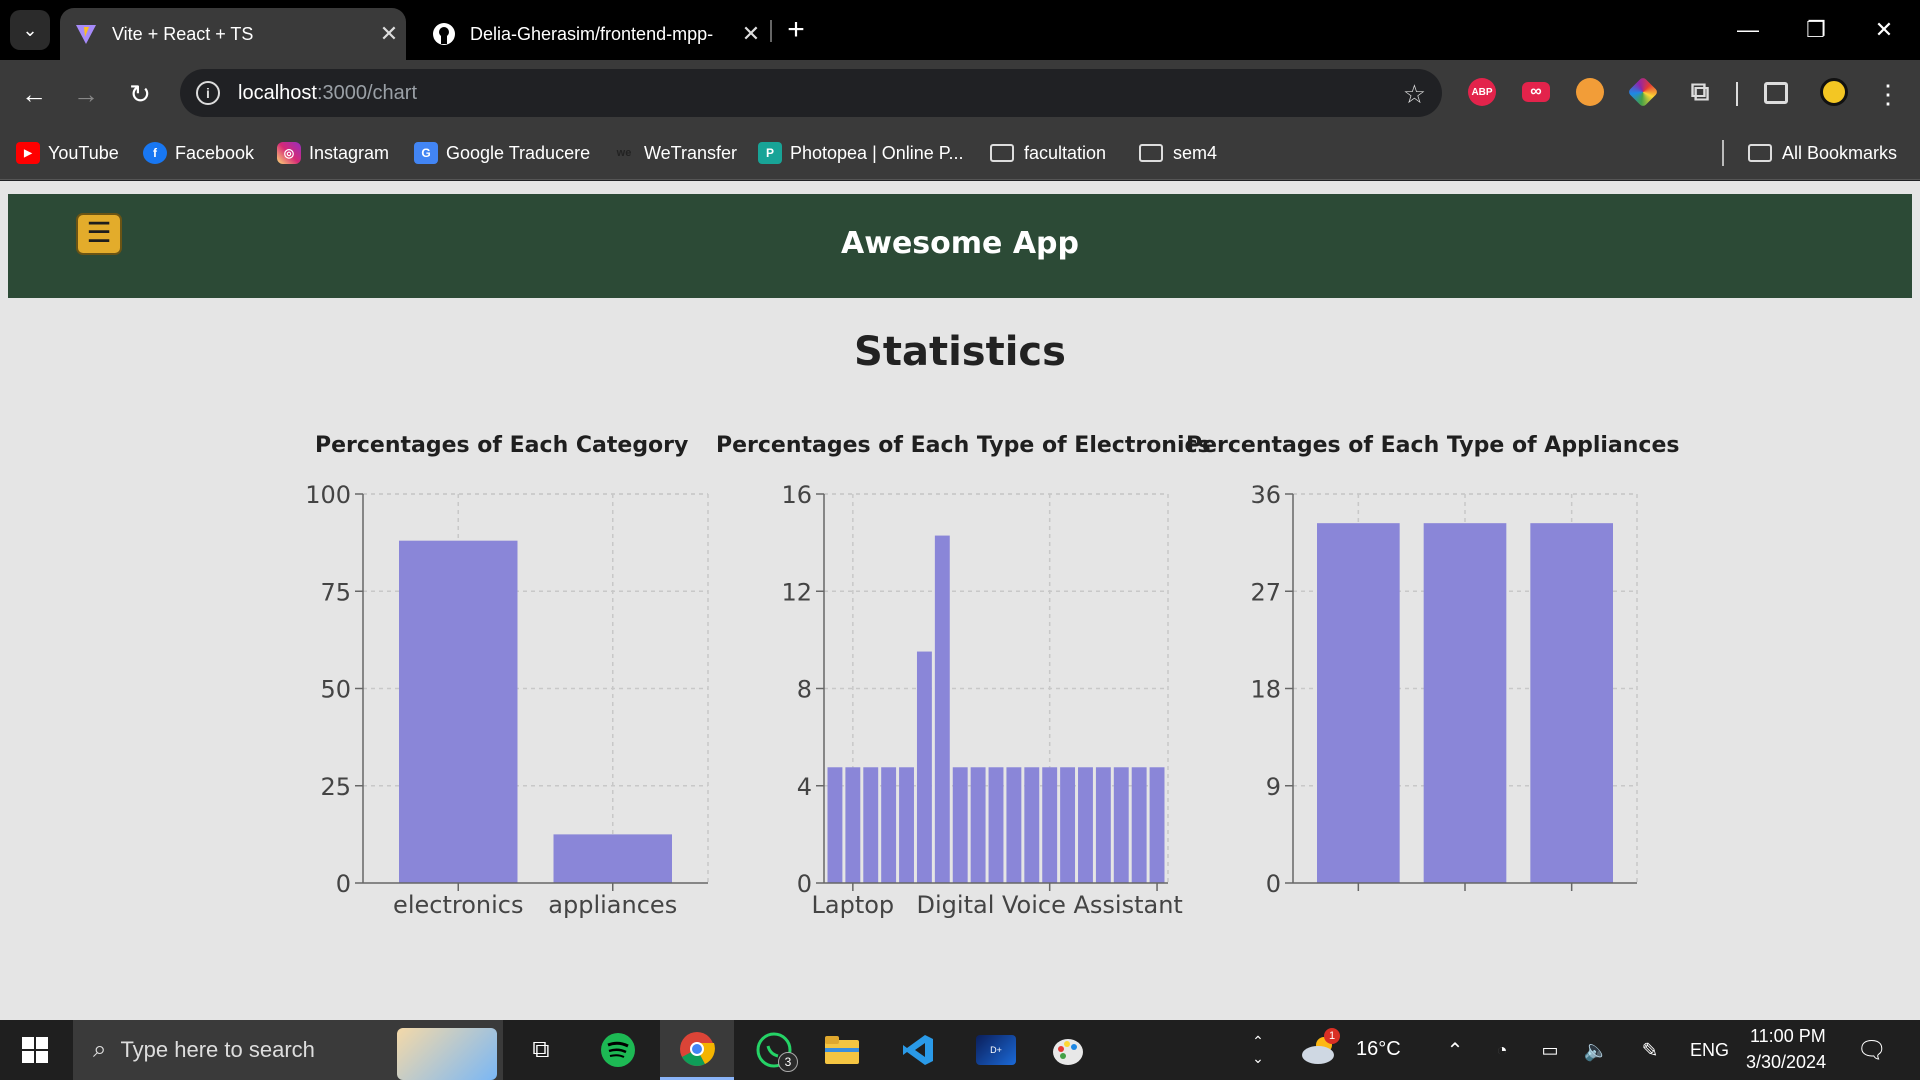 This screenshot has width=1920, height=1080. Describe the element at coordinates (233, 34) in the screenshot. I see `tab-vite: Vite + React + TS ✕` at that location.